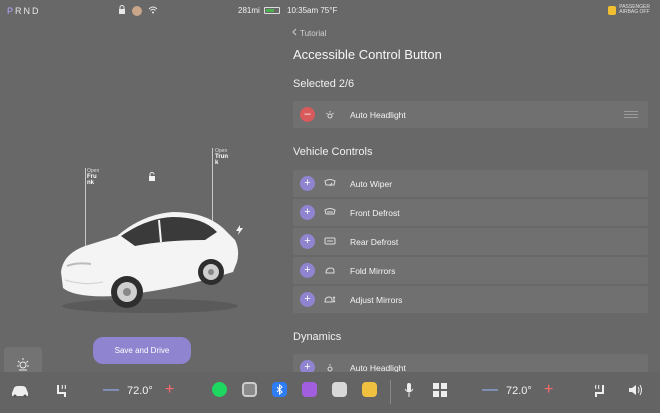 This screenshot has width=660, height=413. What do you see at coordinates (470, 363) in the screenshot?
I see `dynamics-item-auto-headlight: + Auto Headlight` at bounding box center [470, 363].